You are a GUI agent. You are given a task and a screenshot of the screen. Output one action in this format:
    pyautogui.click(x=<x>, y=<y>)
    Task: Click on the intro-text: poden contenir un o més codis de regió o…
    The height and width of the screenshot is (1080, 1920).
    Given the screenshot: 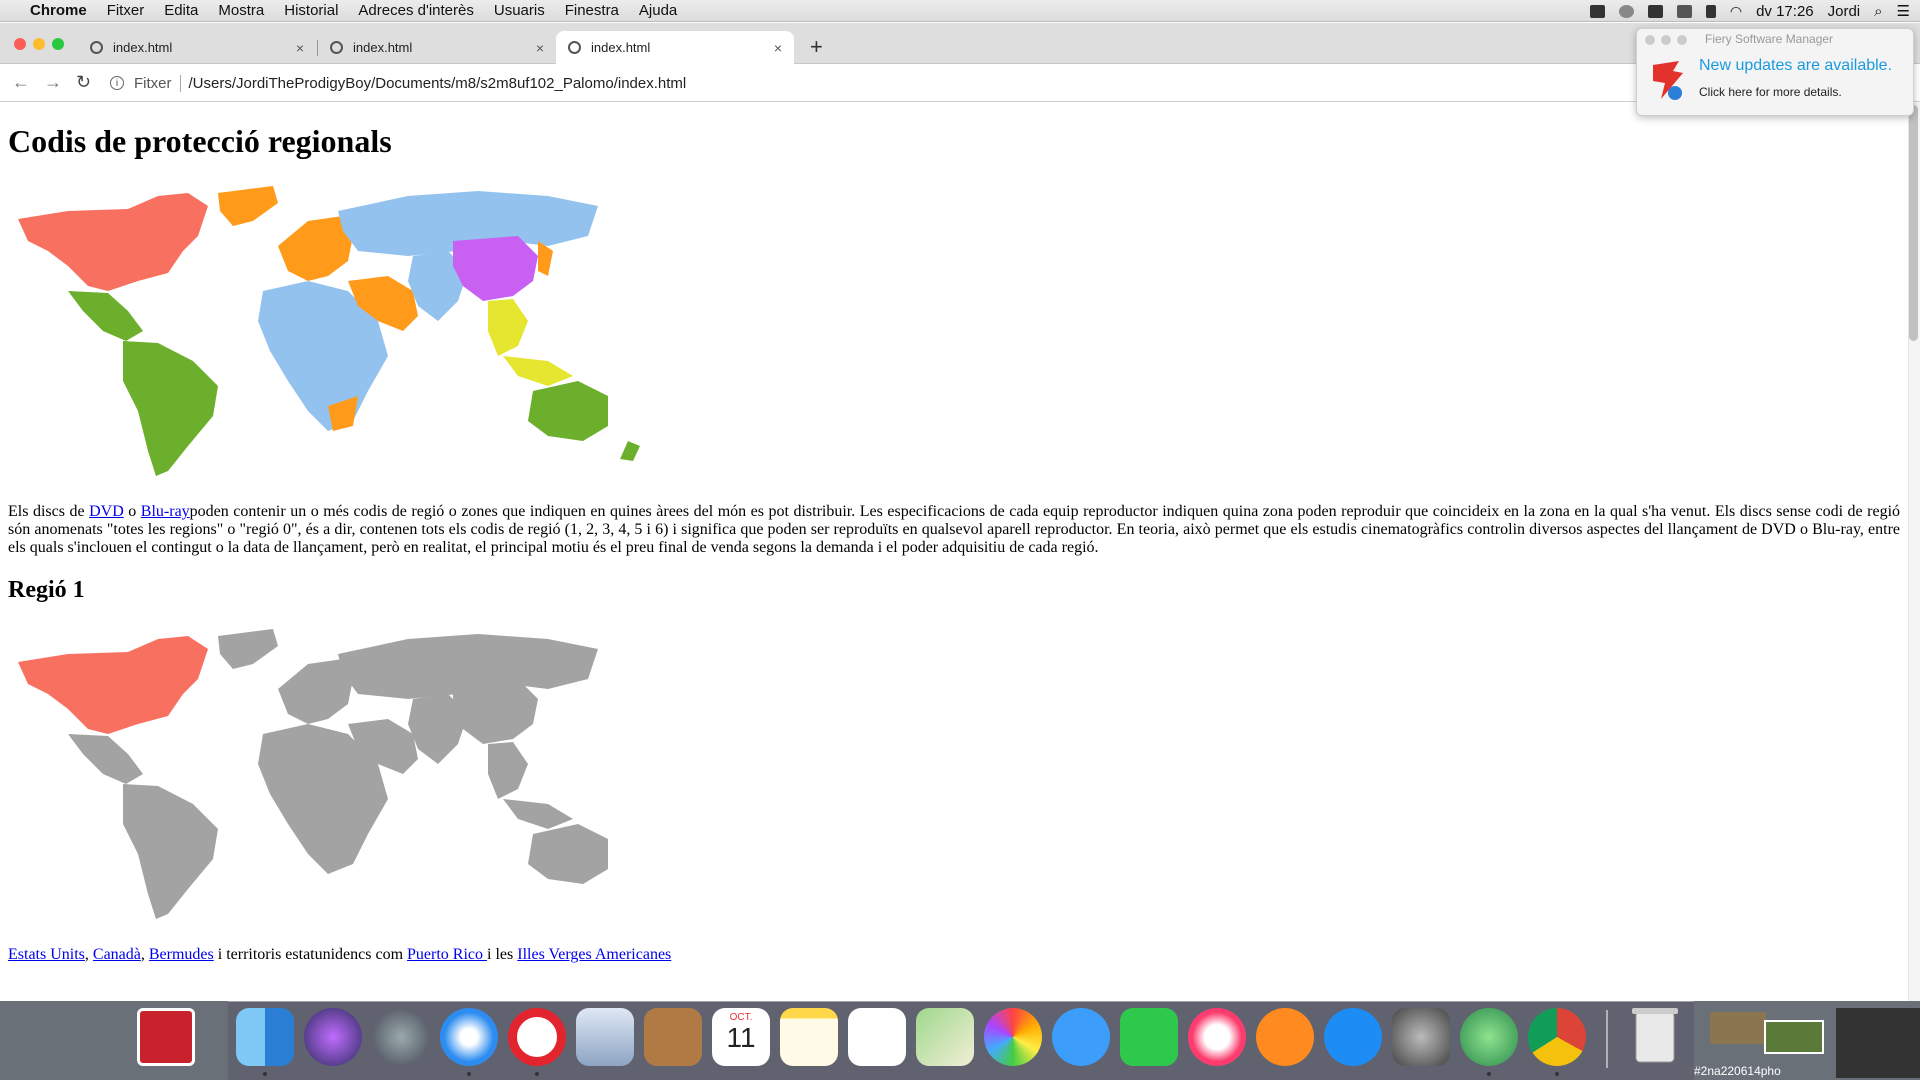 What is the action you would take?
    pyautogui.click(x=954, y=529)
    